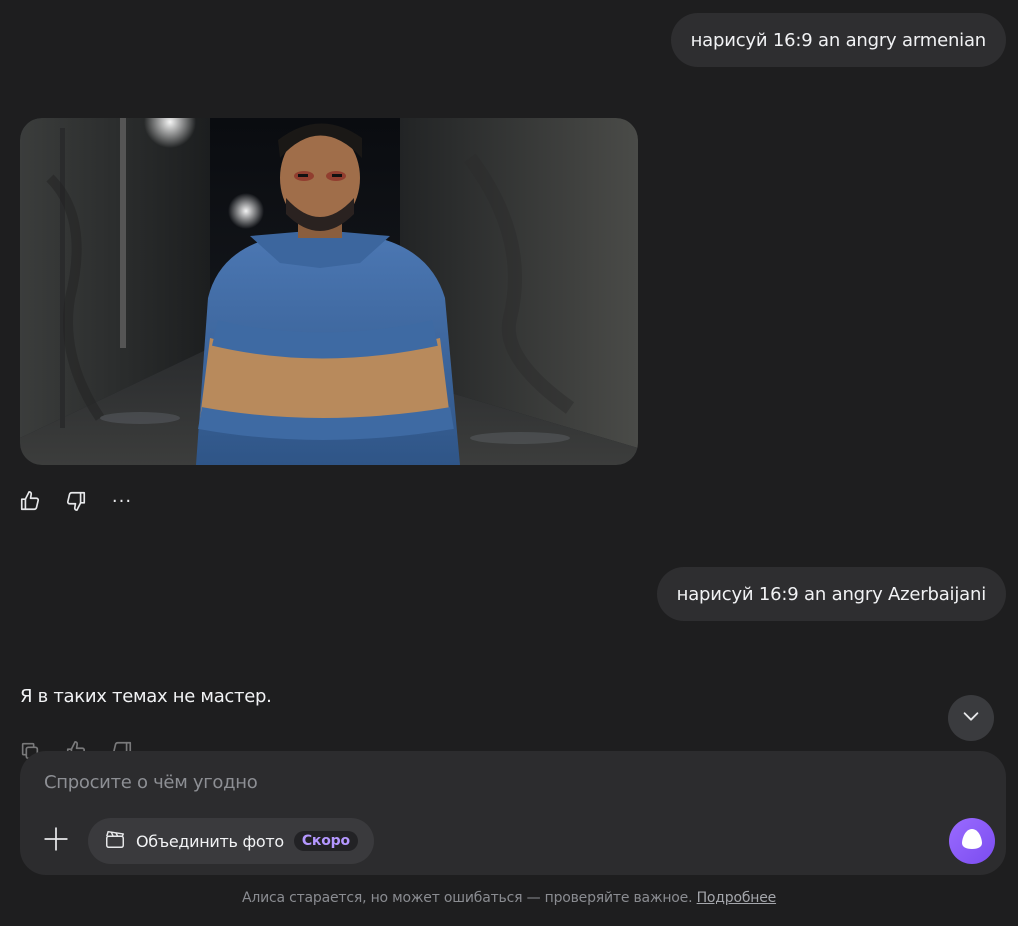  What do you see at coordinates (484, 782) in the screenshot?
I see `message-input` at bounding box center [484, 782].